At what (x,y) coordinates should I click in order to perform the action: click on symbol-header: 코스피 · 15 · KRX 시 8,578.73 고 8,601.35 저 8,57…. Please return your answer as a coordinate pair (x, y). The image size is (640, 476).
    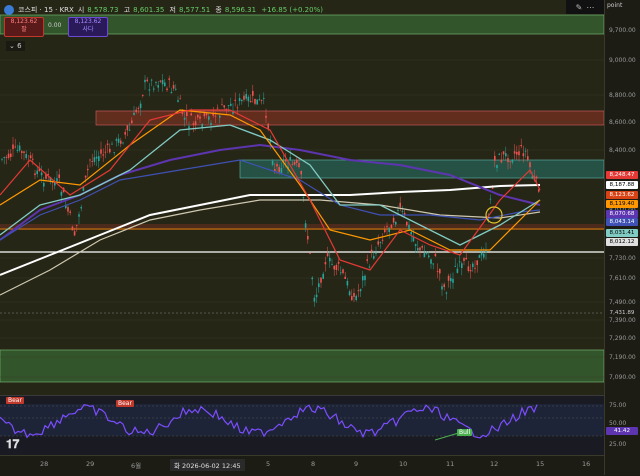
    Looking at the image, I should click on (165, 10).